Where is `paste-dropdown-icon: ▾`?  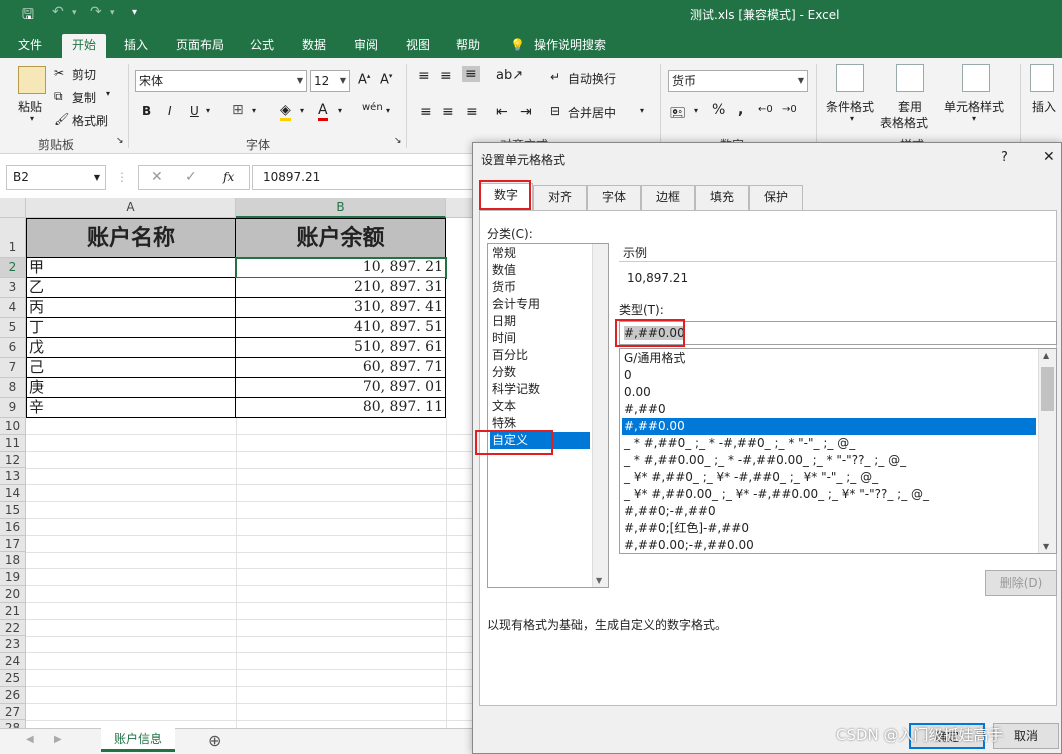
paste-dropdown-icon: ▾ is located at coordinates (32, 118).